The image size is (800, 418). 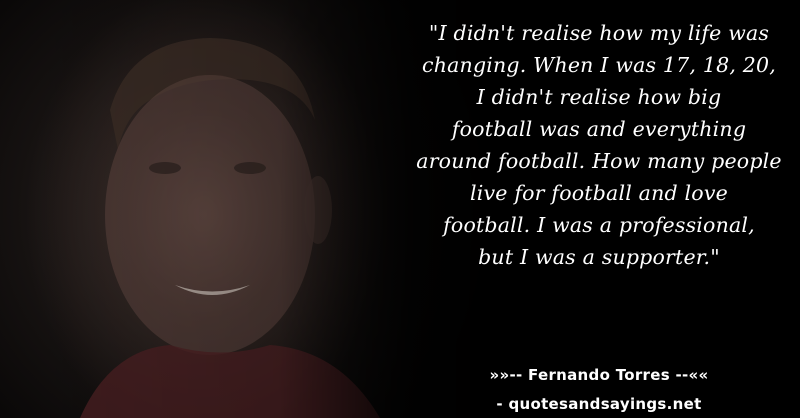 What do you see at coordinates (599, 375) in the screenshot?
I see `quote-author: »»-- Fernando Torres --««` at bounding box center [599, 375].